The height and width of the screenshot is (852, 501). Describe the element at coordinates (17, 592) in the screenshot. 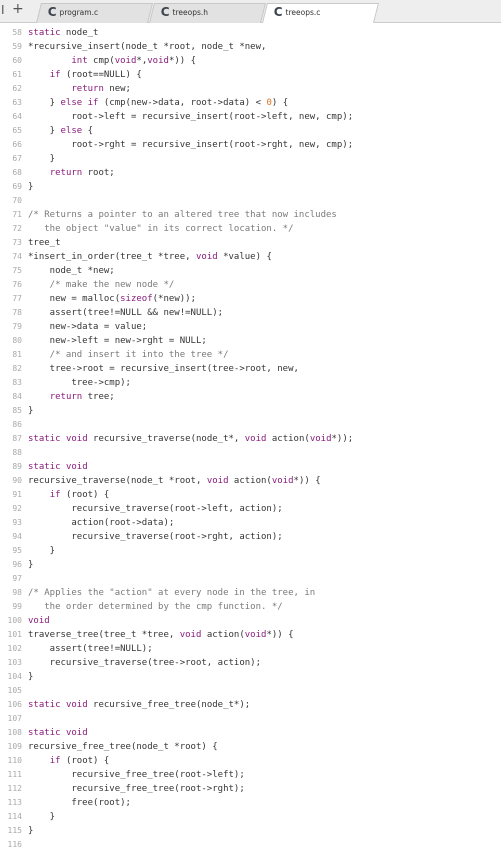

I see `line-number: 98` at that location.